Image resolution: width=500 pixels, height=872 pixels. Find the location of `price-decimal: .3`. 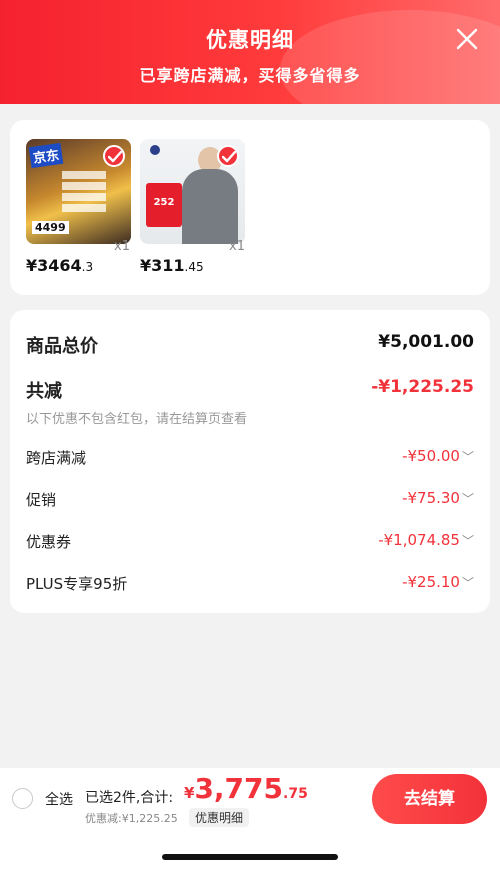

price-decimal: .3 is located at coordinates (87, 267).